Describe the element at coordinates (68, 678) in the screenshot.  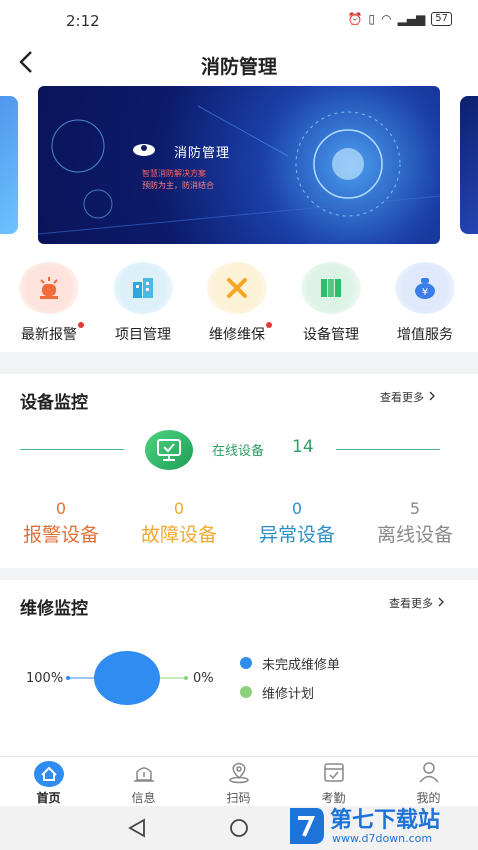
I see `pie-leader-dot-left` at that location.